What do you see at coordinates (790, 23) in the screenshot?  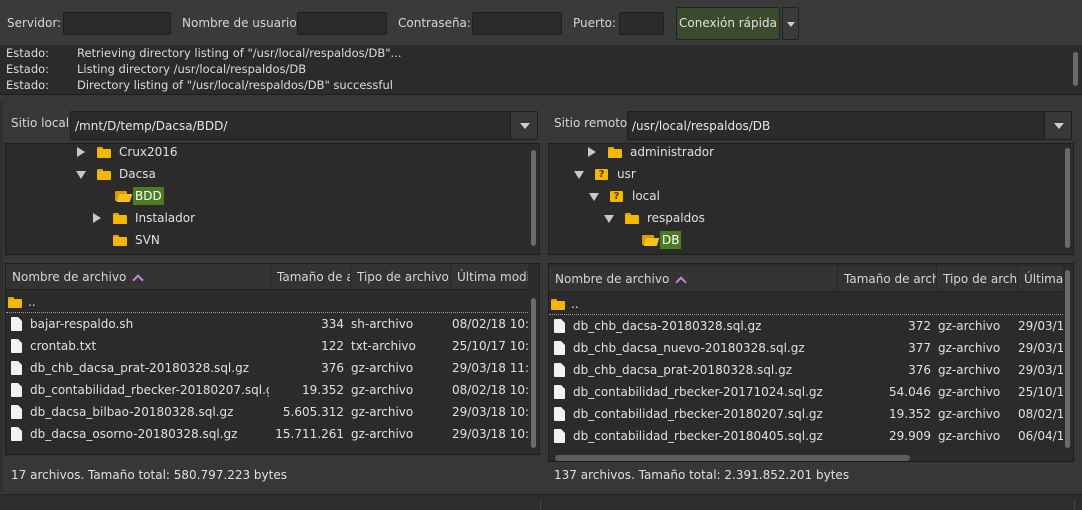 I see `quickconnect-dropdown-button` at bounding box center [790, 23].